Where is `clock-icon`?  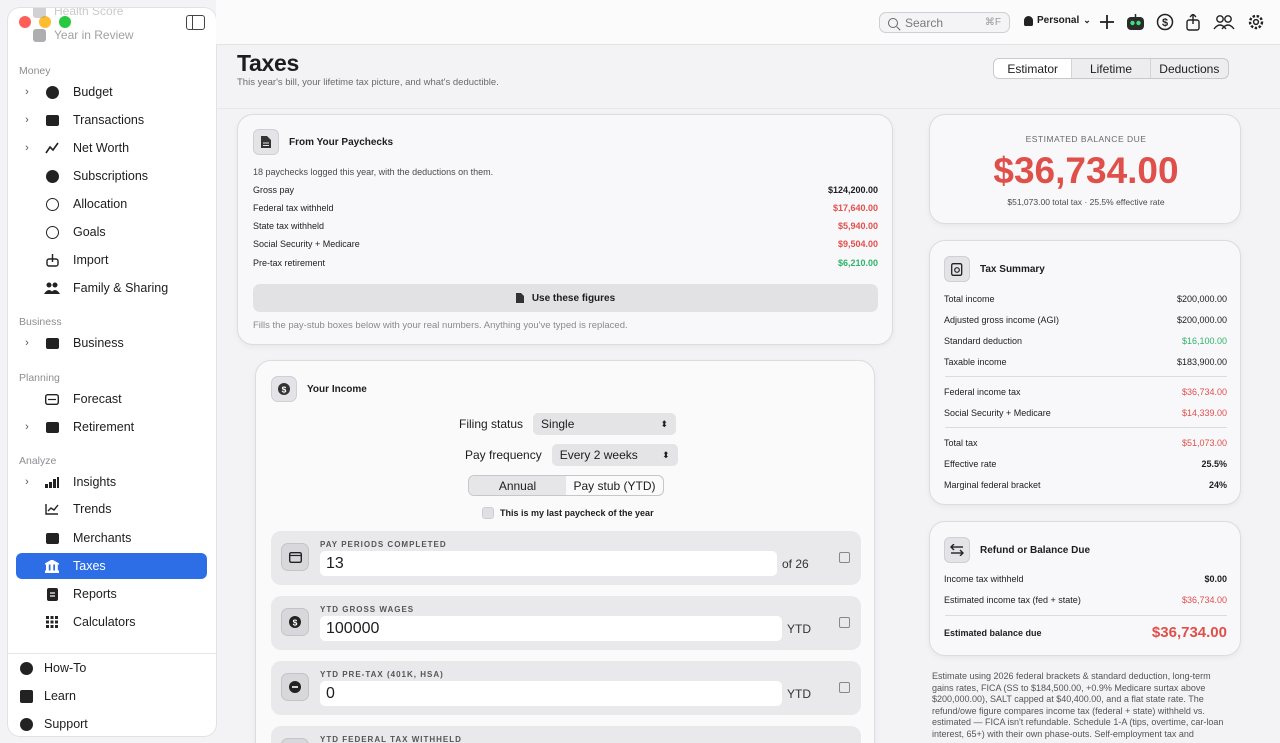
clock-icon is located at coordinates (52, 204).